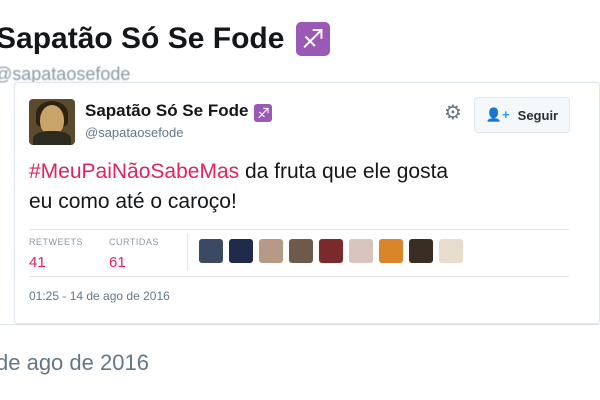  What do you see at coordinates (187, 252) in the screenshot?
I see `stats-separator` at bounding box center [187, 252].